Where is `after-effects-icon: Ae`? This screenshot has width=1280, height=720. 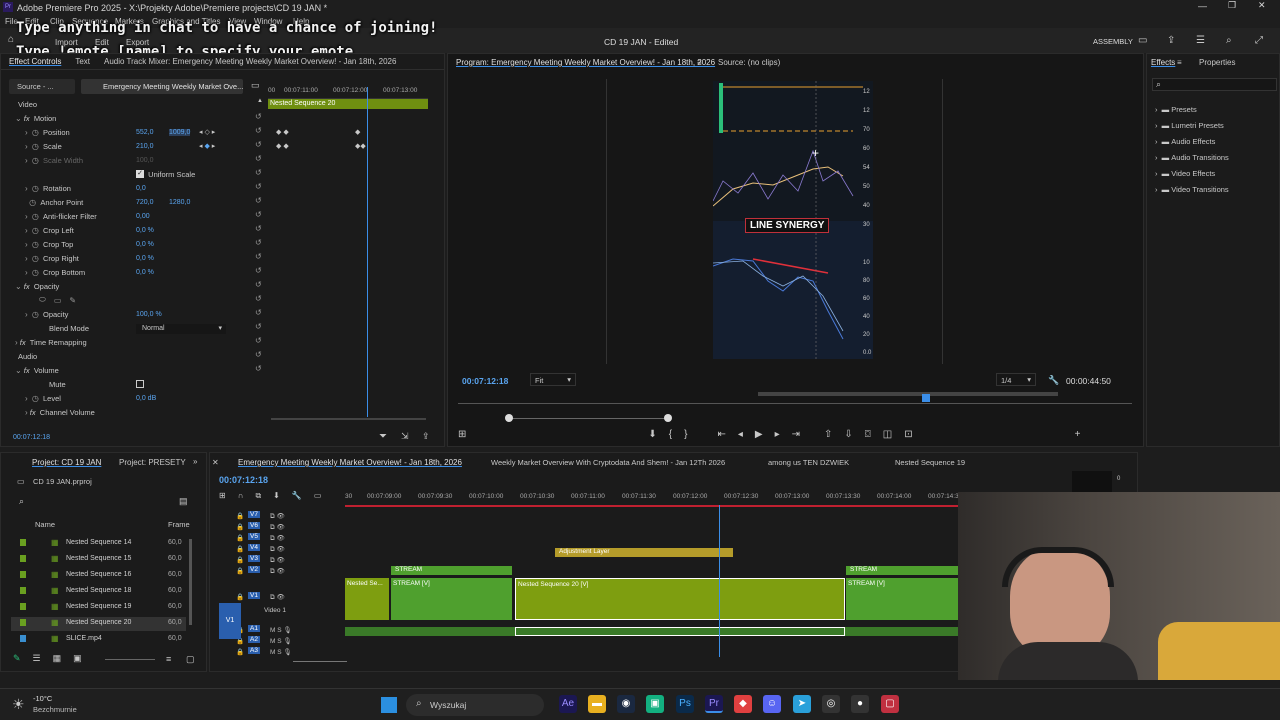 after-effects-icon: Ae is located at coordinates (568, 704).